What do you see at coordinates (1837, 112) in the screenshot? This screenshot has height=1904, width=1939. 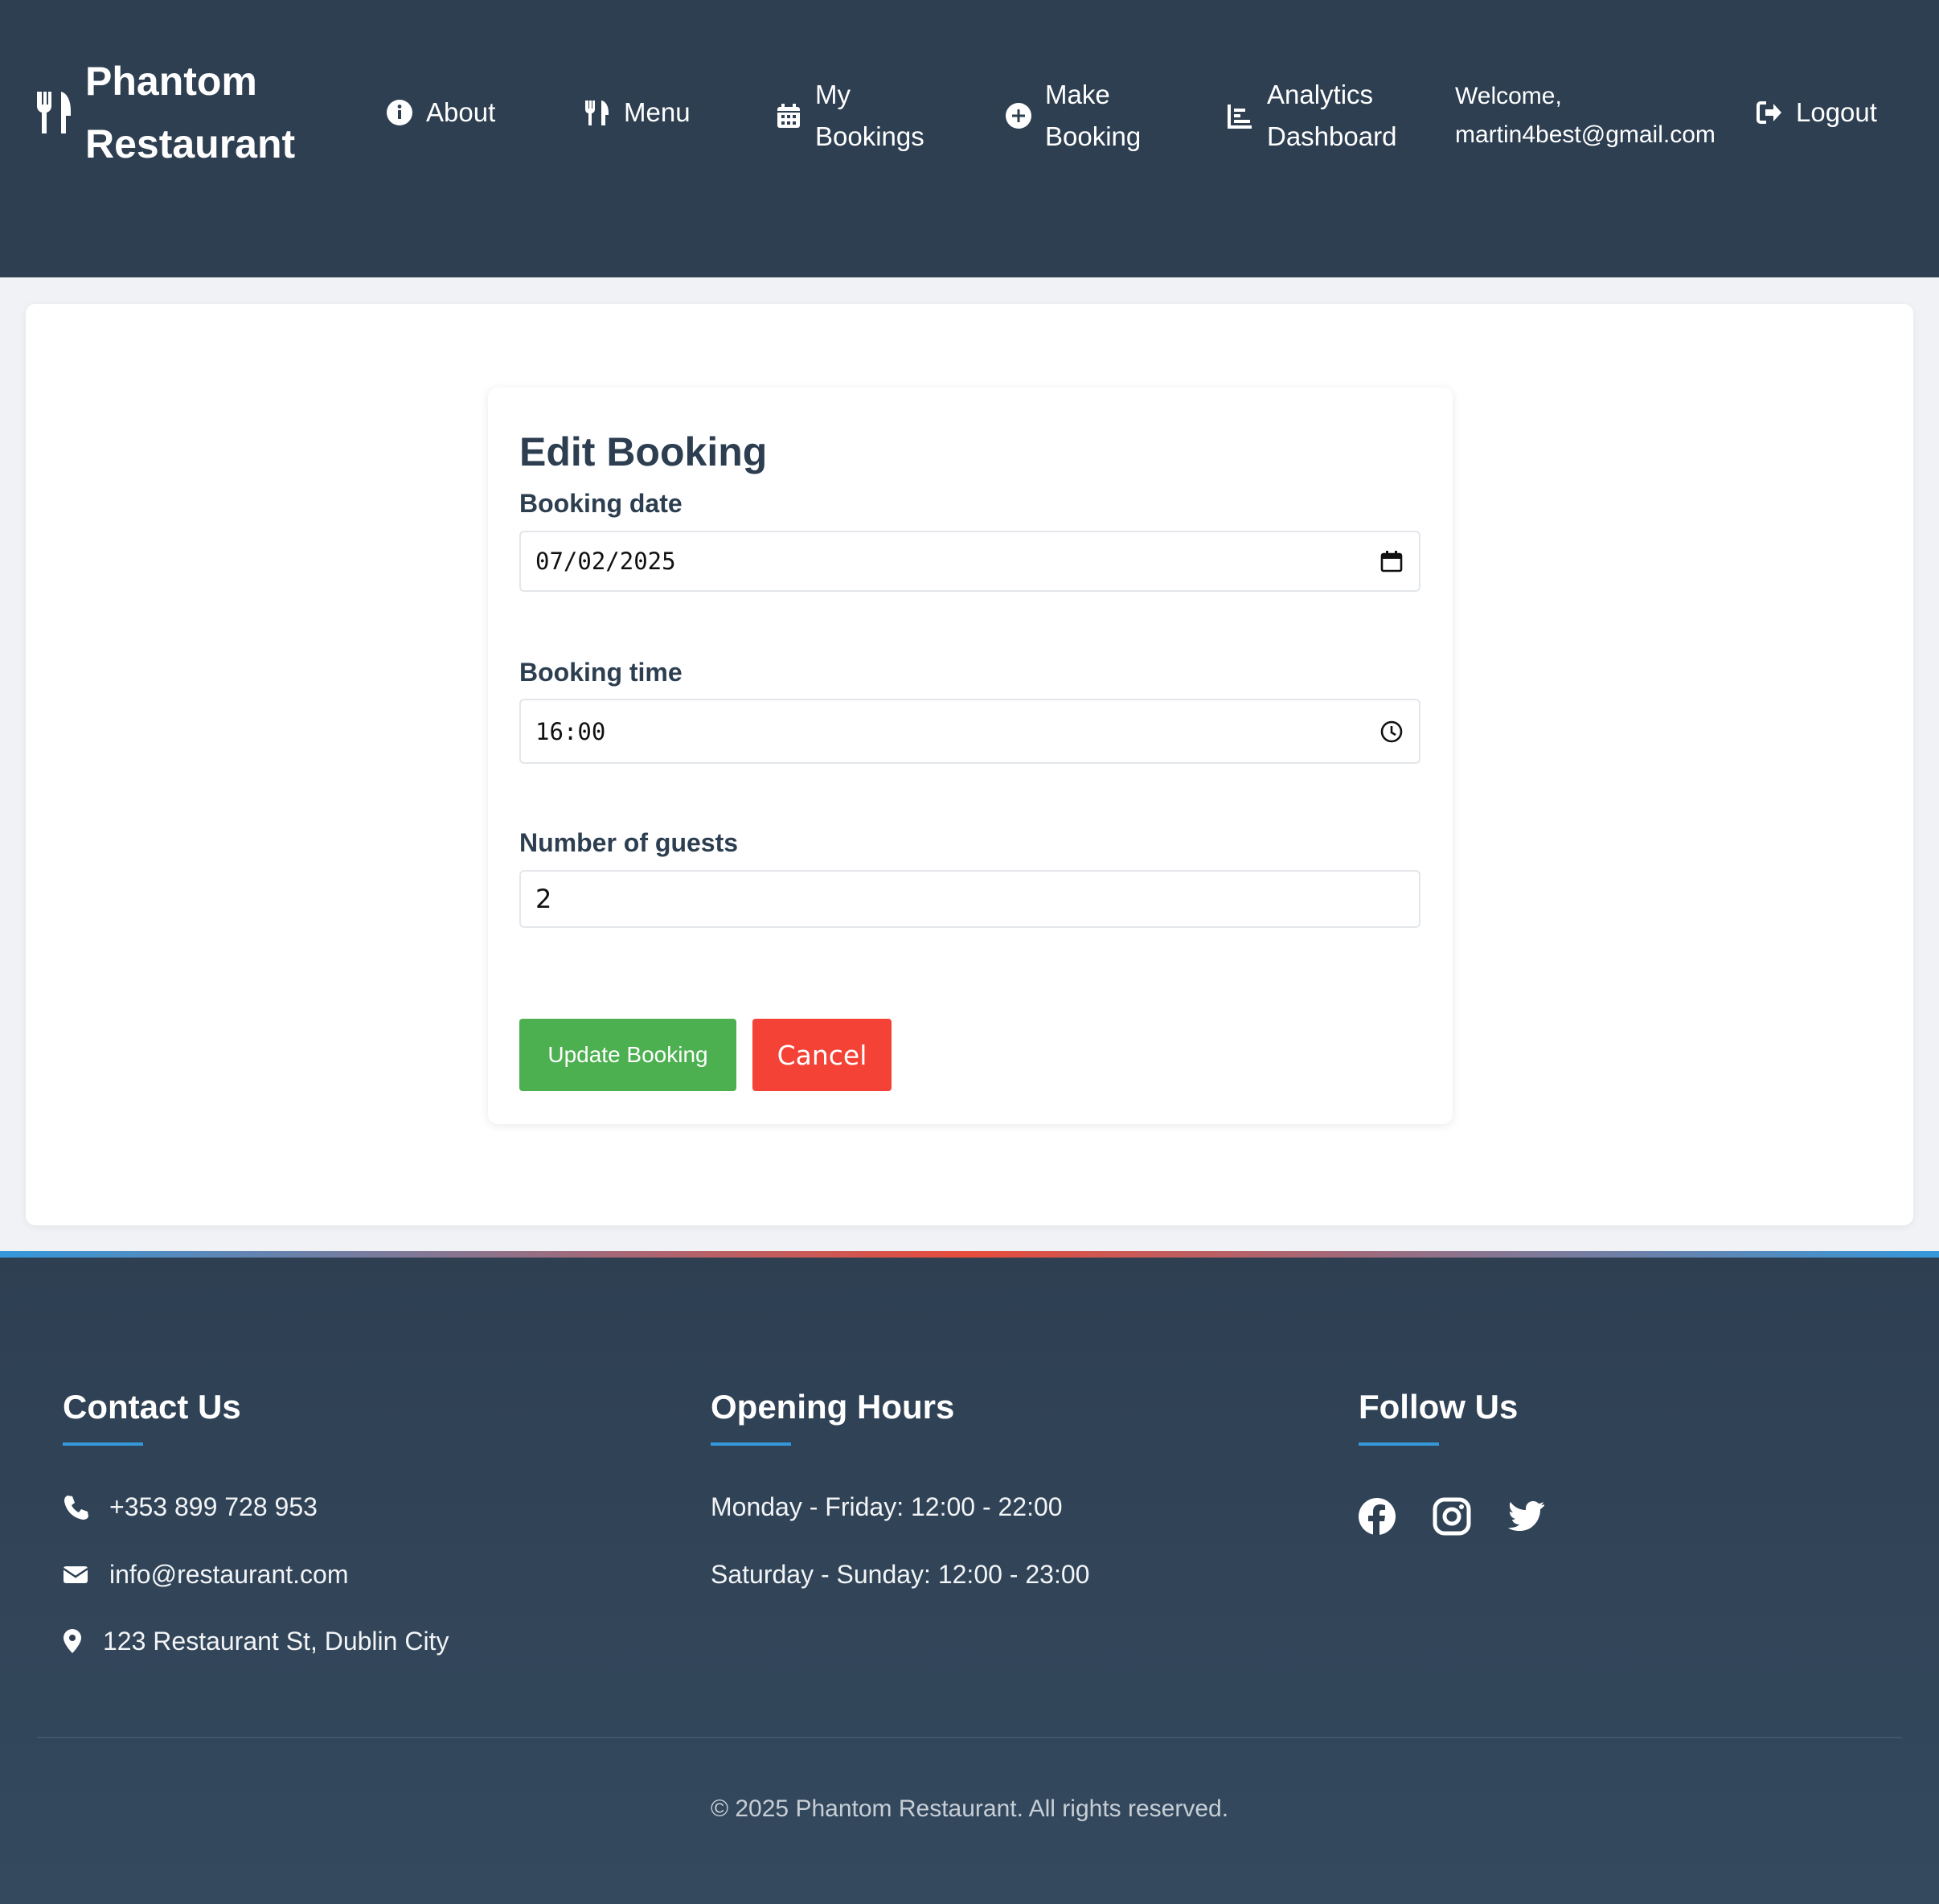 I see `logout-label: Logout` at bounding box center [1837, 112].